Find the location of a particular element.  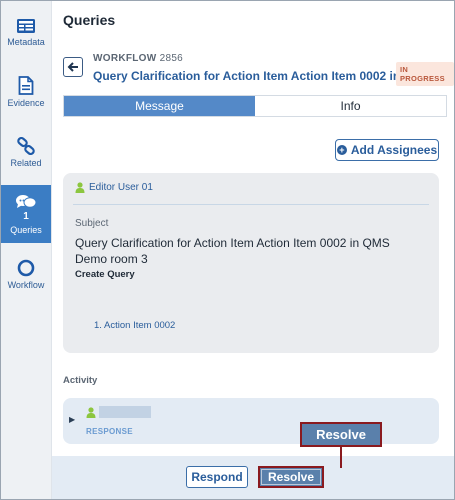

sidebar-item-label: Metadata is located at coordinates (26, 41).